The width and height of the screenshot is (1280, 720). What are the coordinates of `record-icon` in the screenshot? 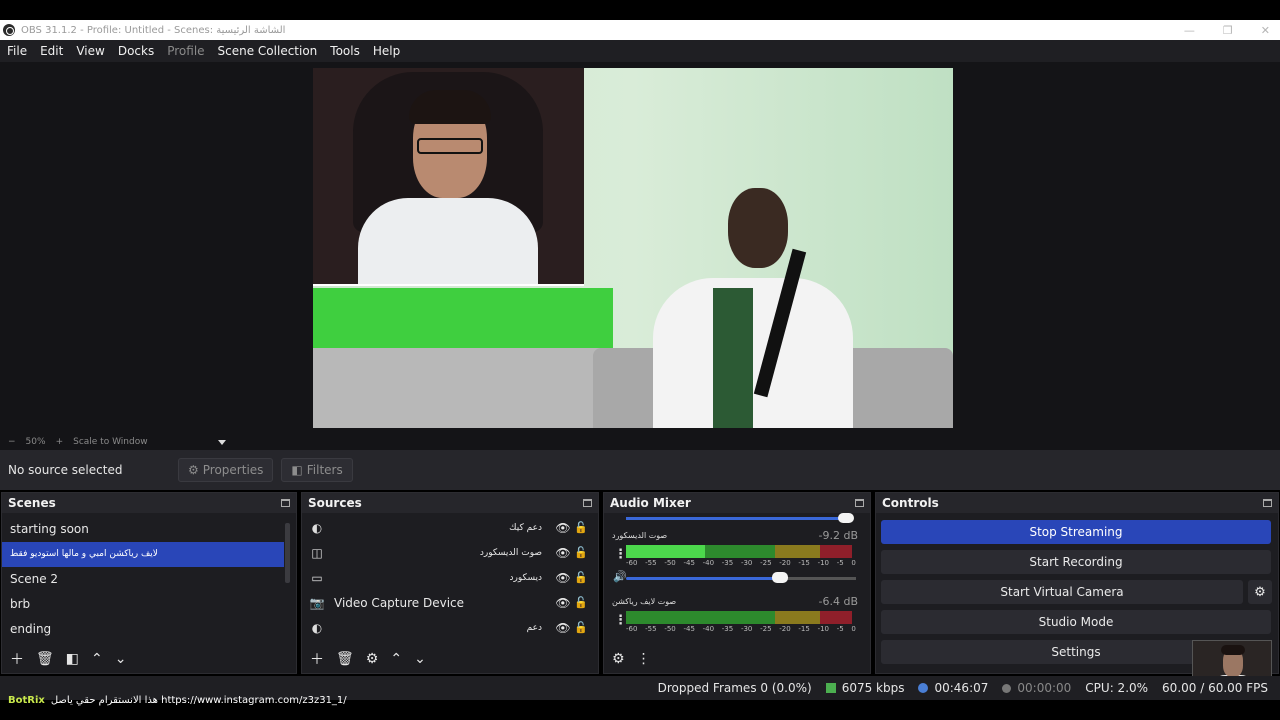 It's located at (1007, 688).